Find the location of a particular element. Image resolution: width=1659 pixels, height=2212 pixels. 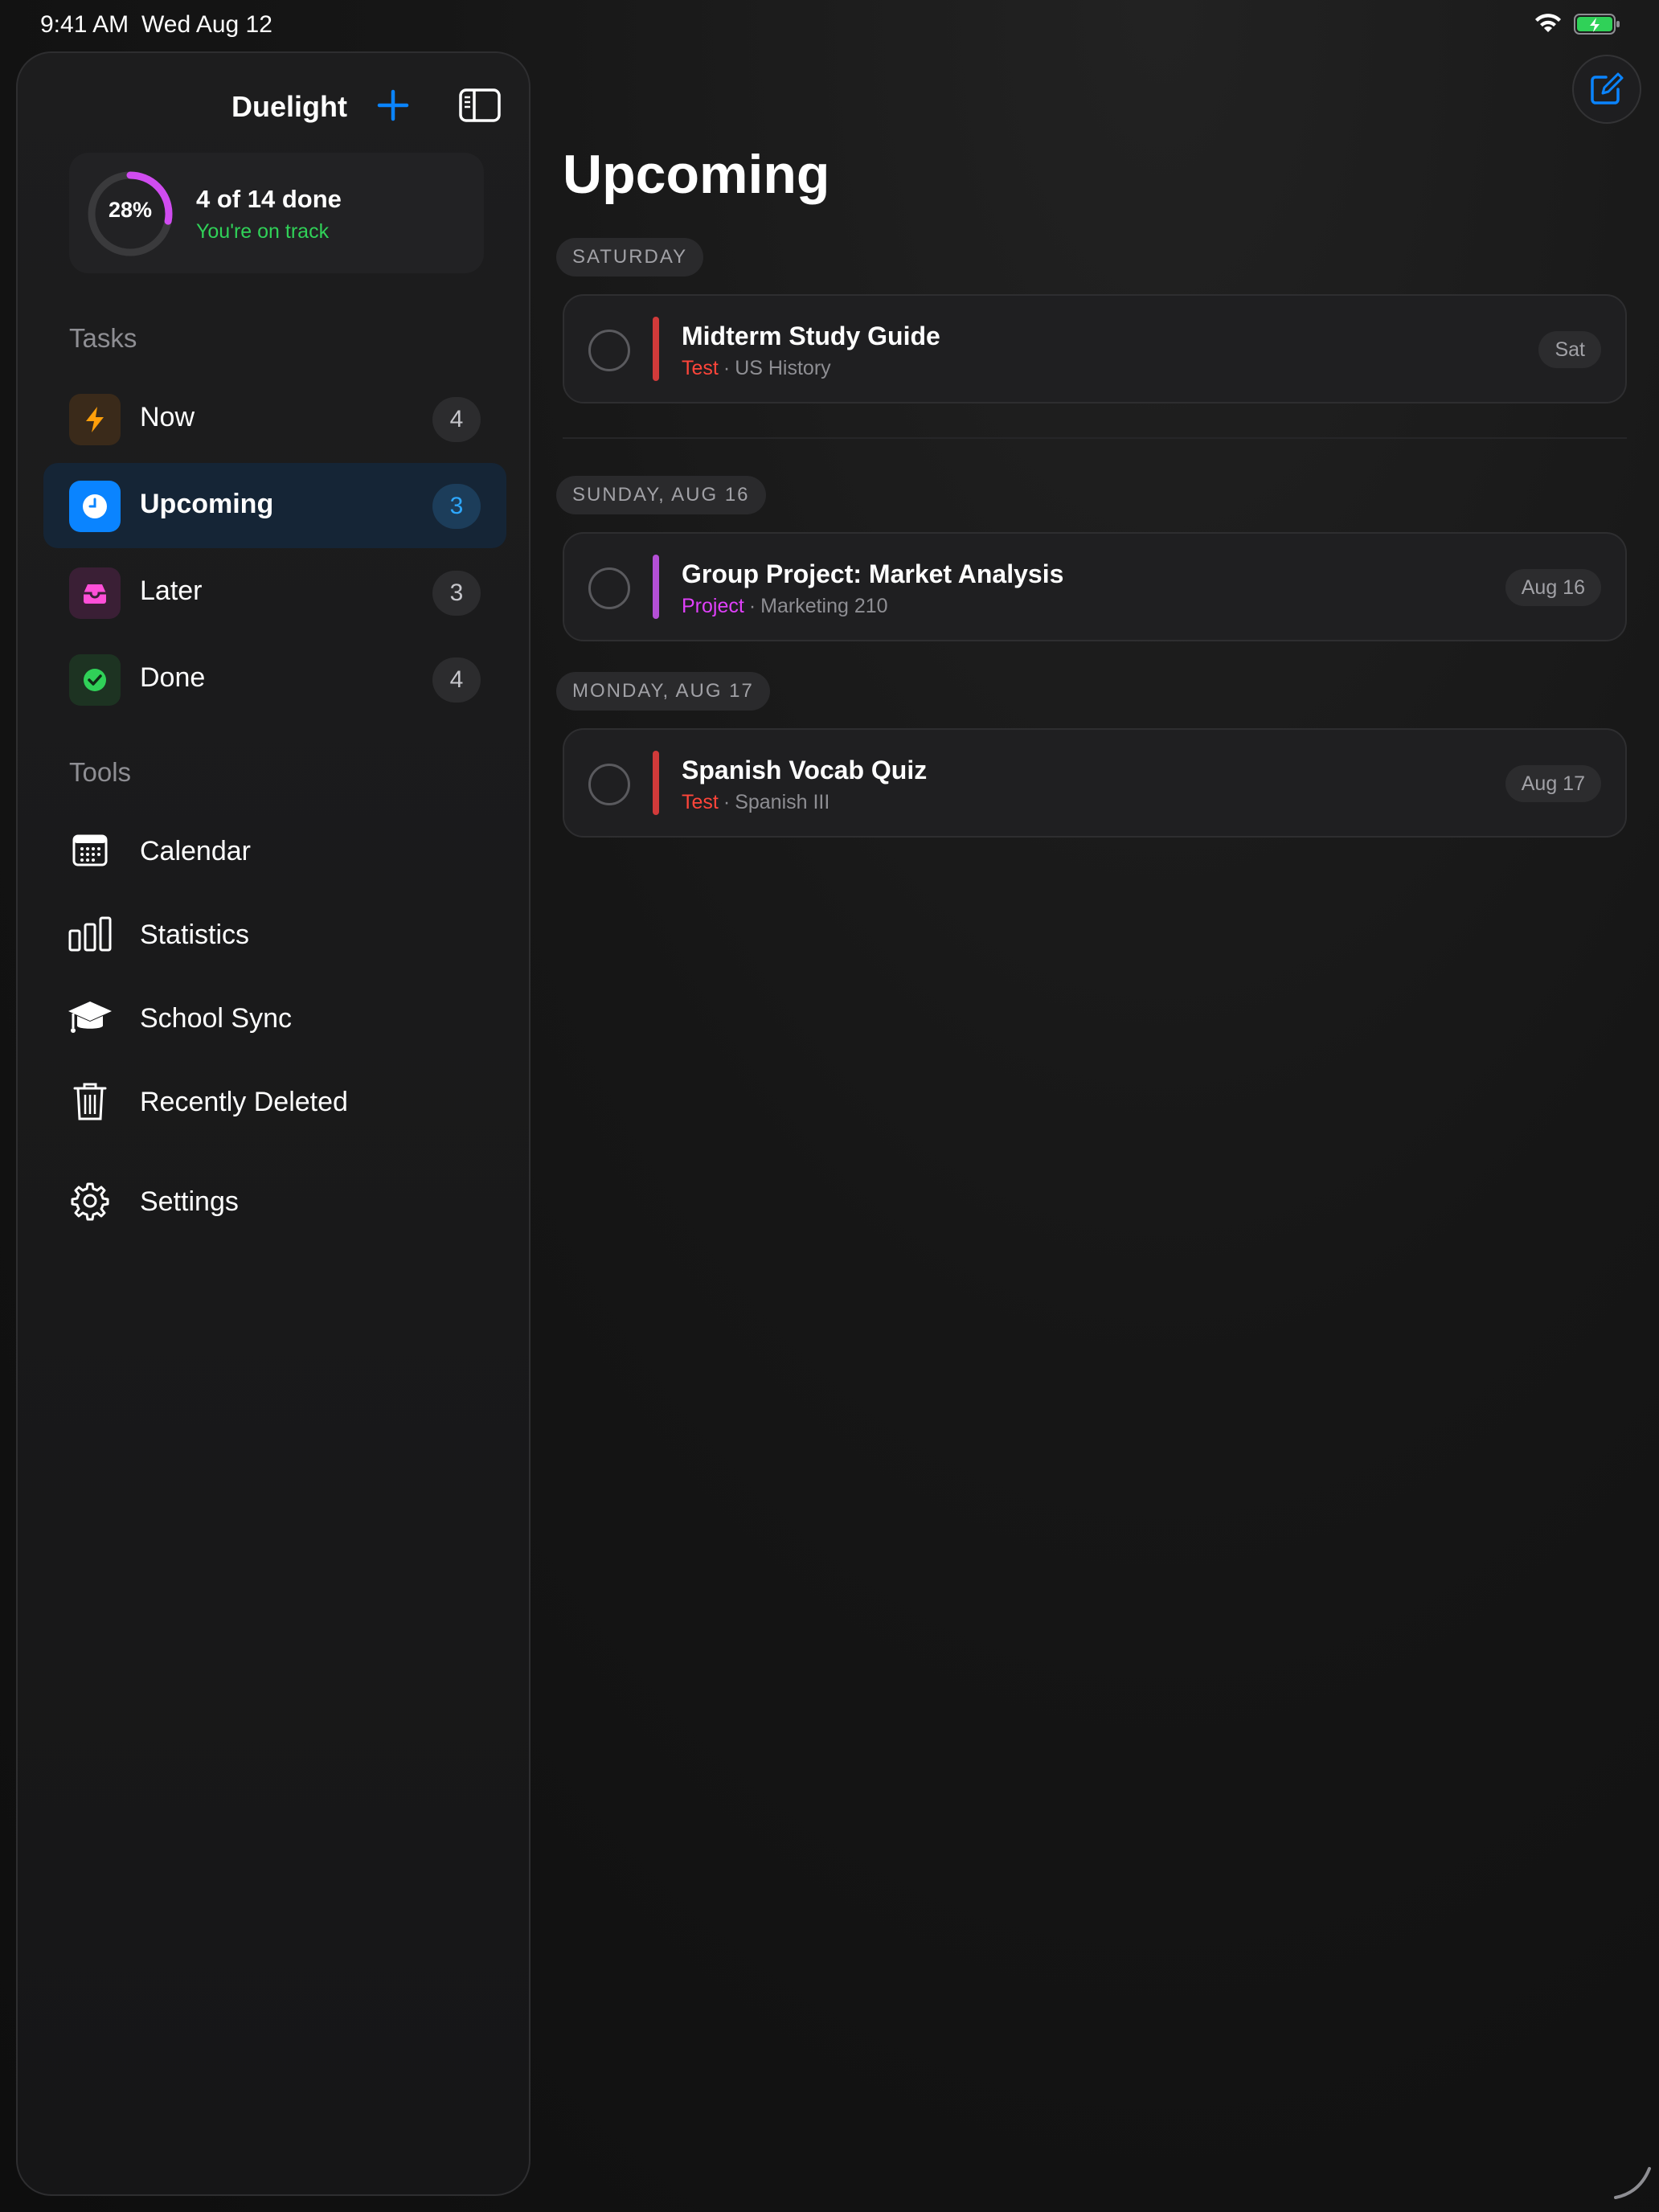

task-title: Group Project: Market Analysis is located at coordinates (873, 573).